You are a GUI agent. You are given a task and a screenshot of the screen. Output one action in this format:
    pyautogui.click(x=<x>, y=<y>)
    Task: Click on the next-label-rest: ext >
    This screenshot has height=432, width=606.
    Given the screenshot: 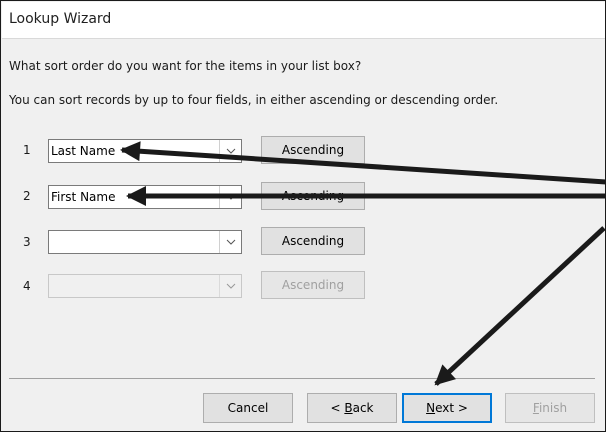 What is the action you would take?
    pyautogui.click(x=451, y=408)
    